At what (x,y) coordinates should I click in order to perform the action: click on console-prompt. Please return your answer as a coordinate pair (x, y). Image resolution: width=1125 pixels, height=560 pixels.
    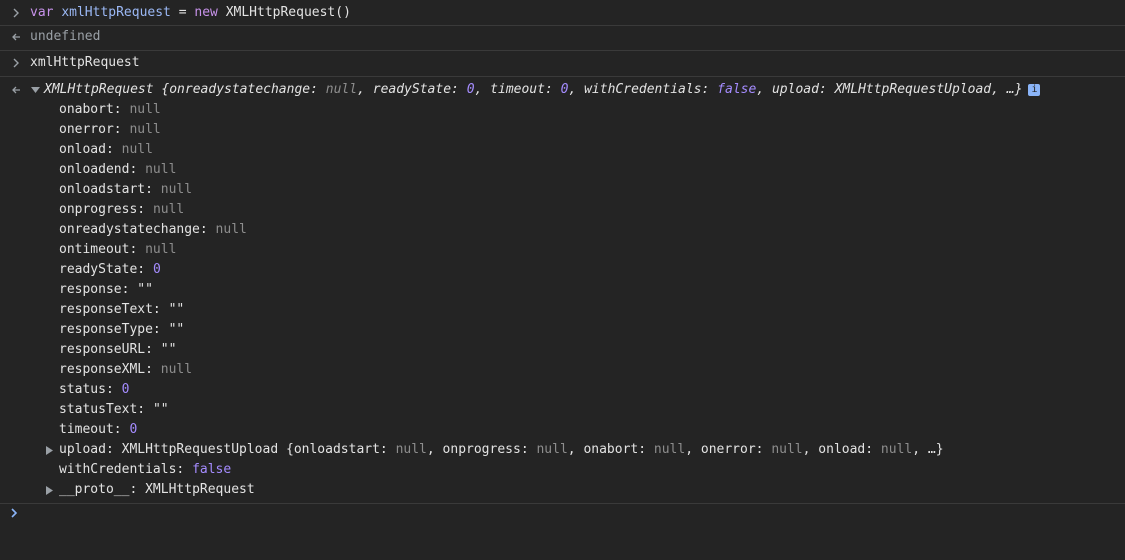
    Looking at the image, I should click on (14, 514).